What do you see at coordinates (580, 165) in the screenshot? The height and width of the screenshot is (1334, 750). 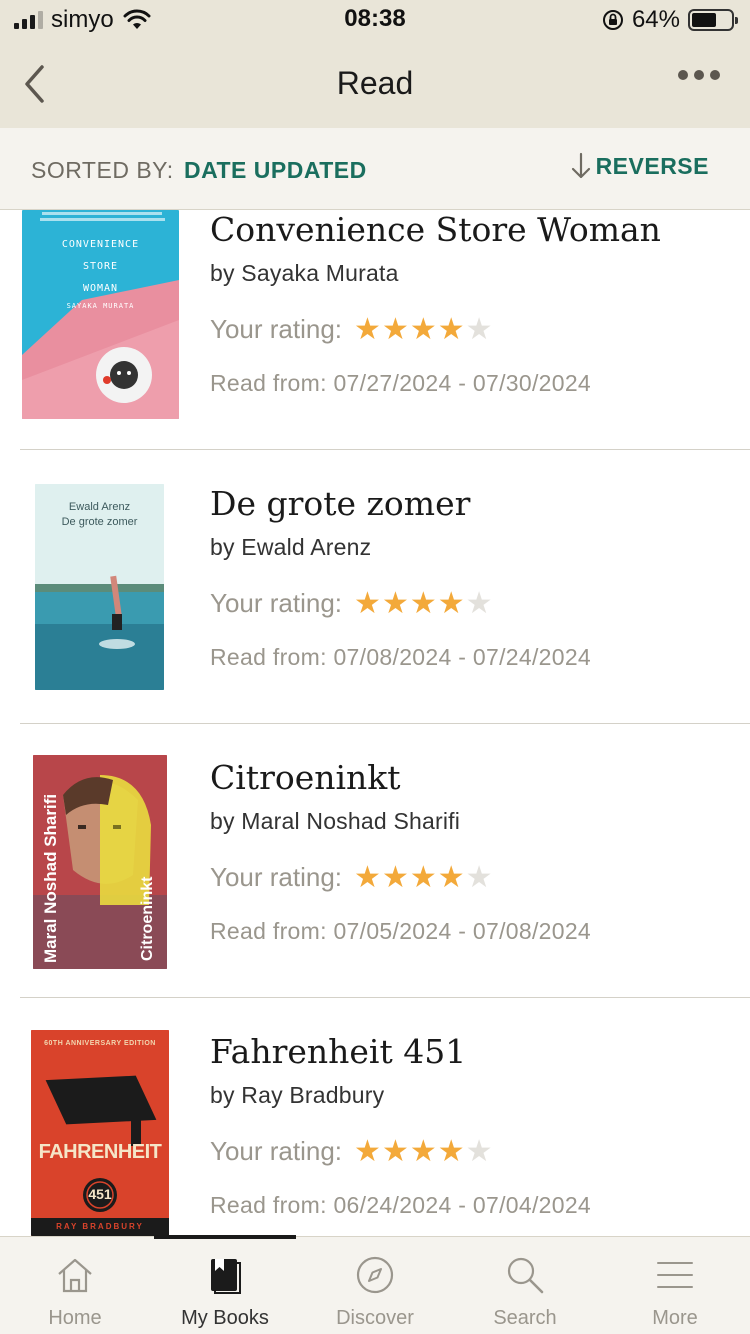 I see `arrow-down-icon` at bounding box center [580, 165].